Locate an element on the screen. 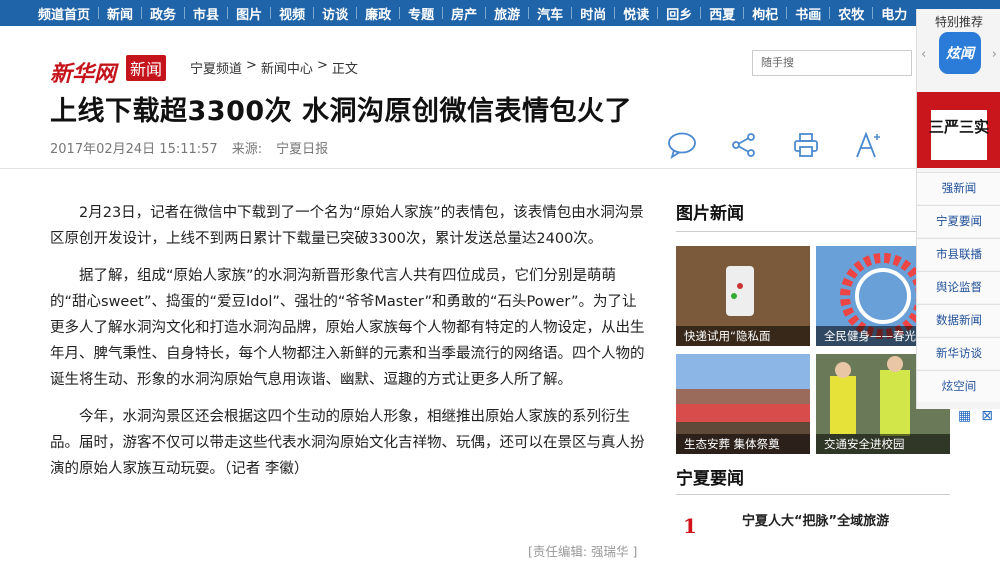 This screenshot has width=1000, height=561. nav-item-label: 电力 is located at coordinates (894, 13).